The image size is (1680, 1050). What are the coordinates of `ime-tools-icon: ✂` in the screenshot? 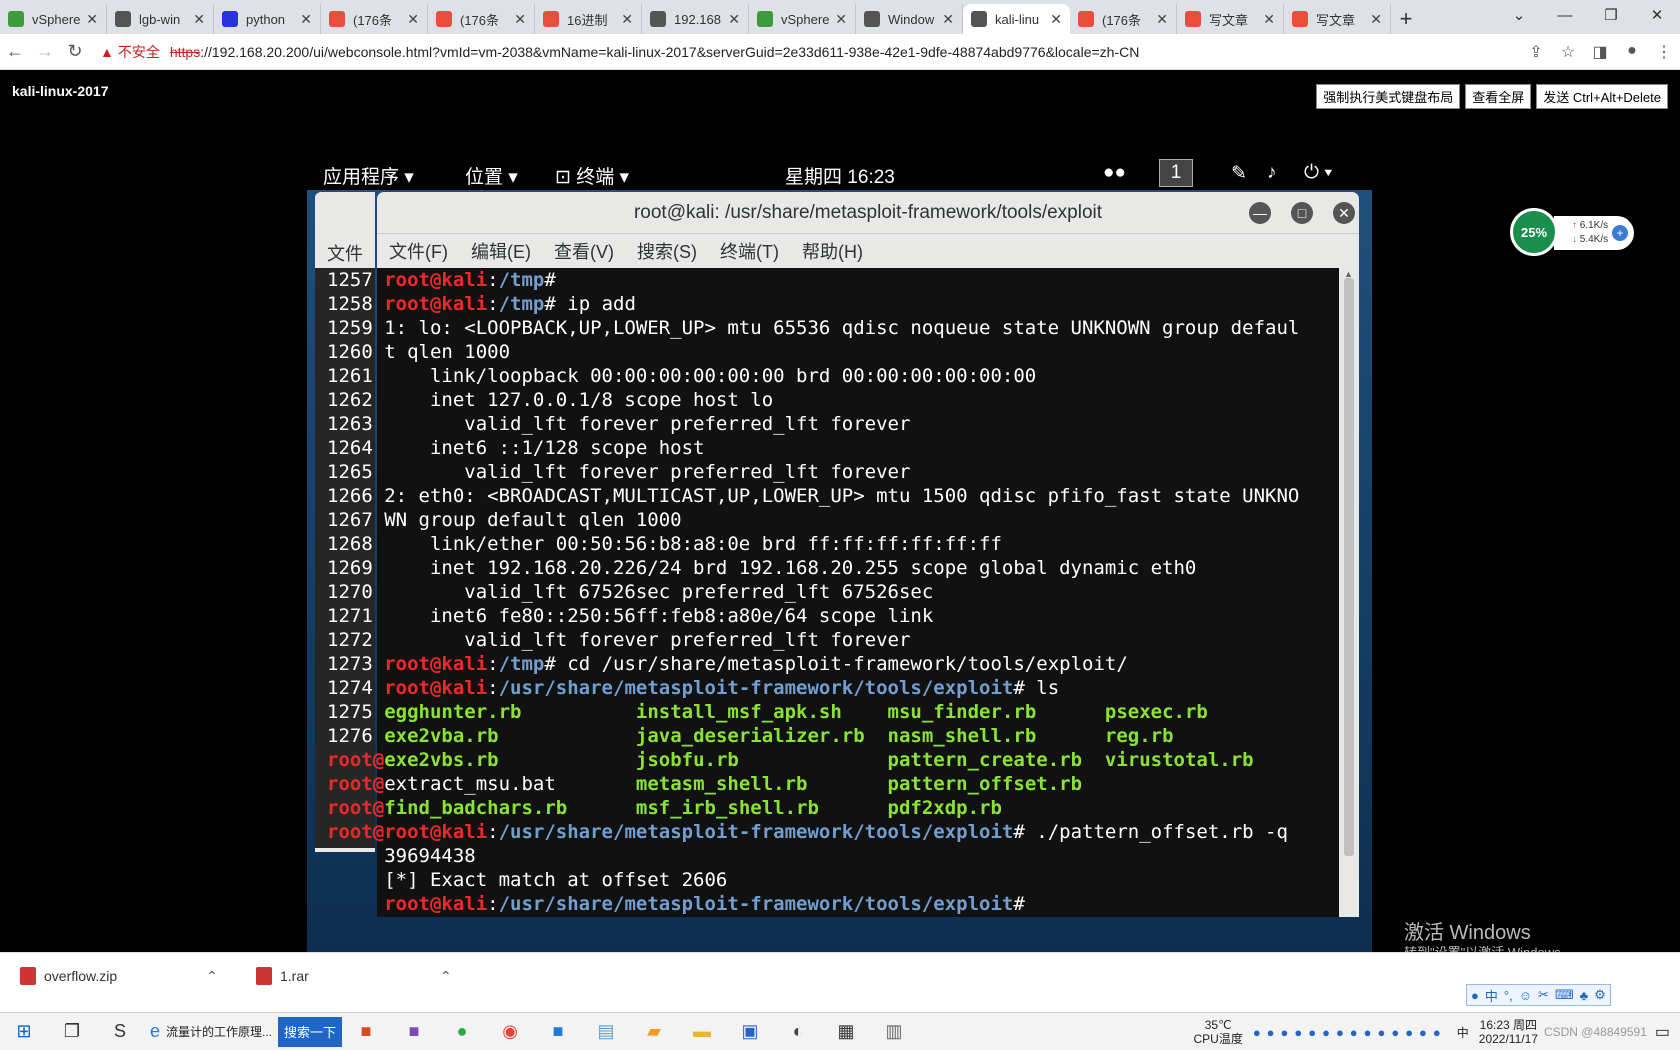 It's located at (1543, 995).